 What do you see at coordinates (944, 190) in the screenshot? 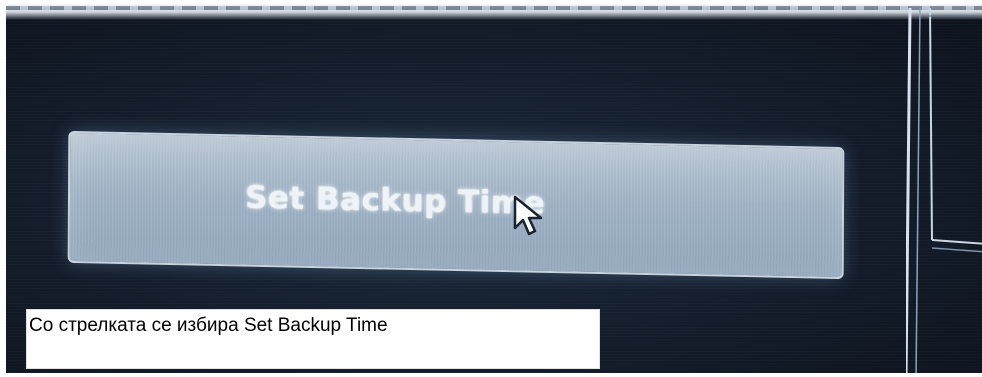
I see `side-panel-border` at bounding box center [944, 190].